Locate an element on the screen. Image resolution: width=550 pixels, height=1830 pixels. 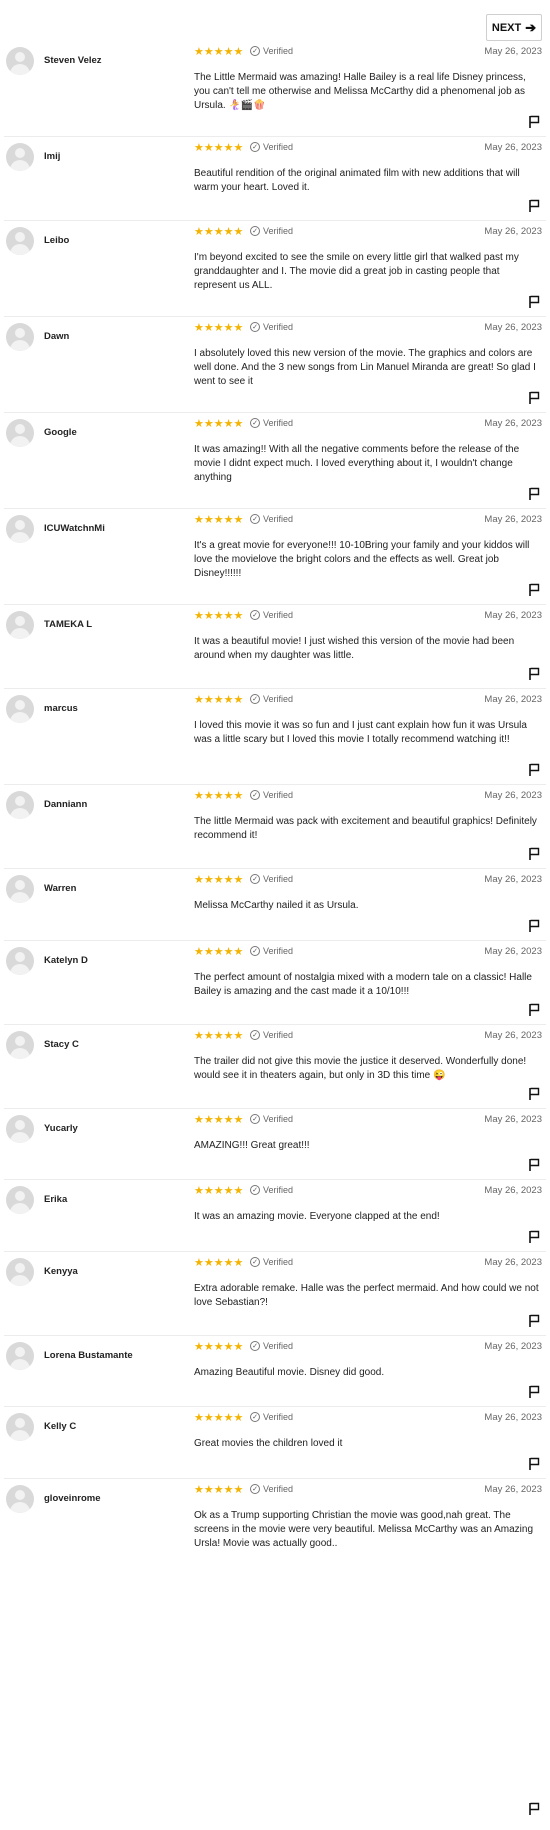
review-author: Danniann is located at coordinates (66, 804).